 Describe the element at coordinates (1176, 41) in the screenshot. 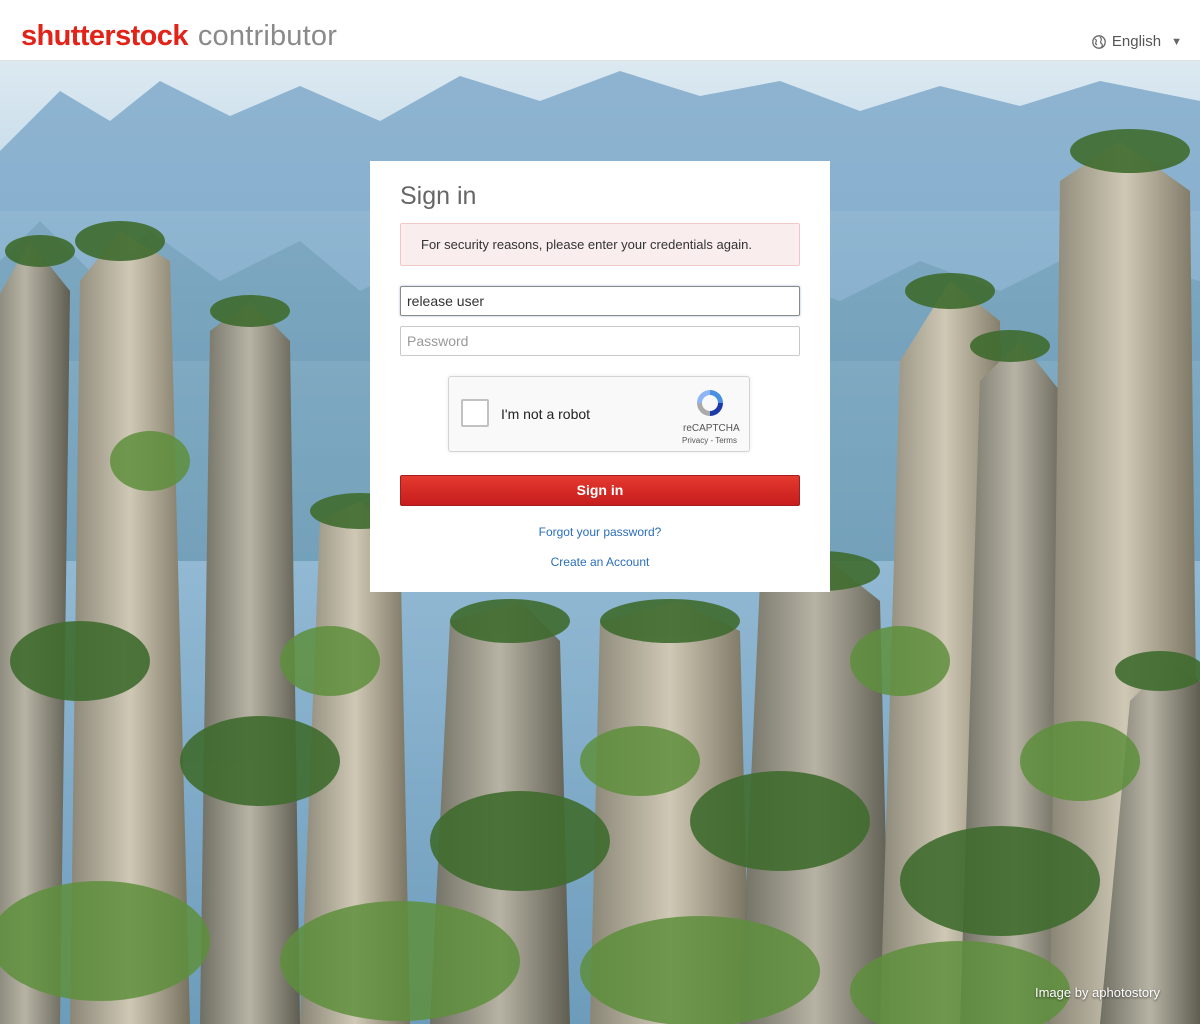

I see `chevron-down-icon: ▼` at that location.